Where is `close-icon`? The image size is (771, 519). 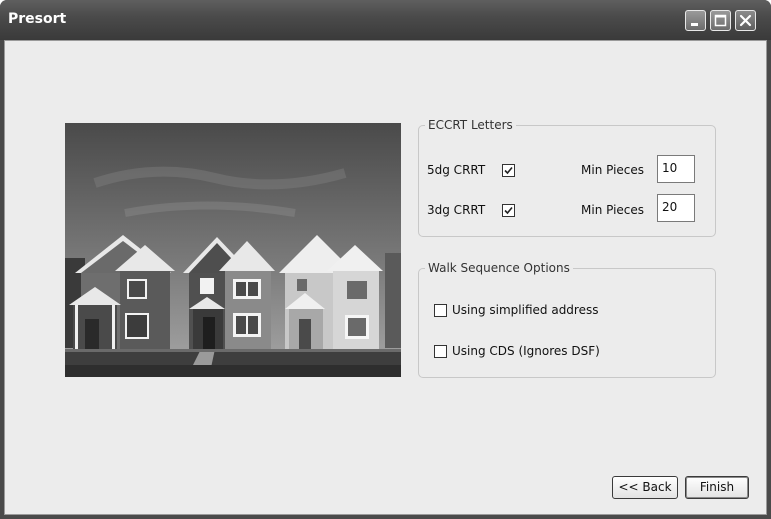 close-icon is located at coordinates (745, 20).